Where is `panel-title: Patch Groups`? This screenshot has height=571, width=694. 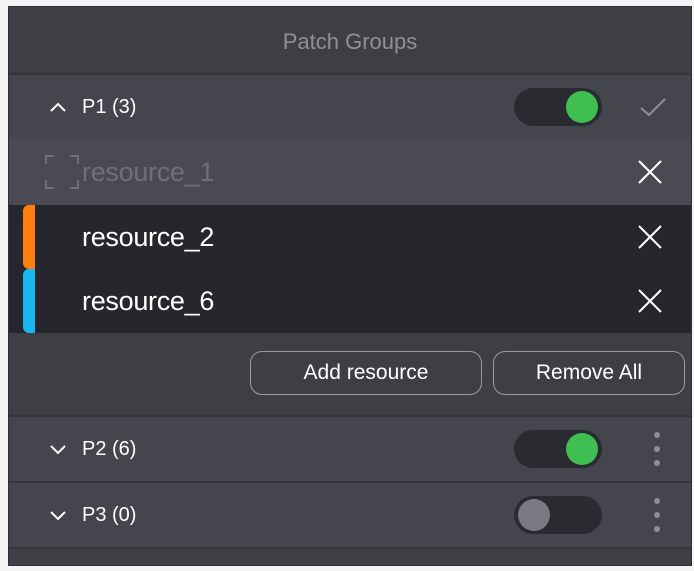
panel-title: Patch Groups is located at coordinates (350, 41).